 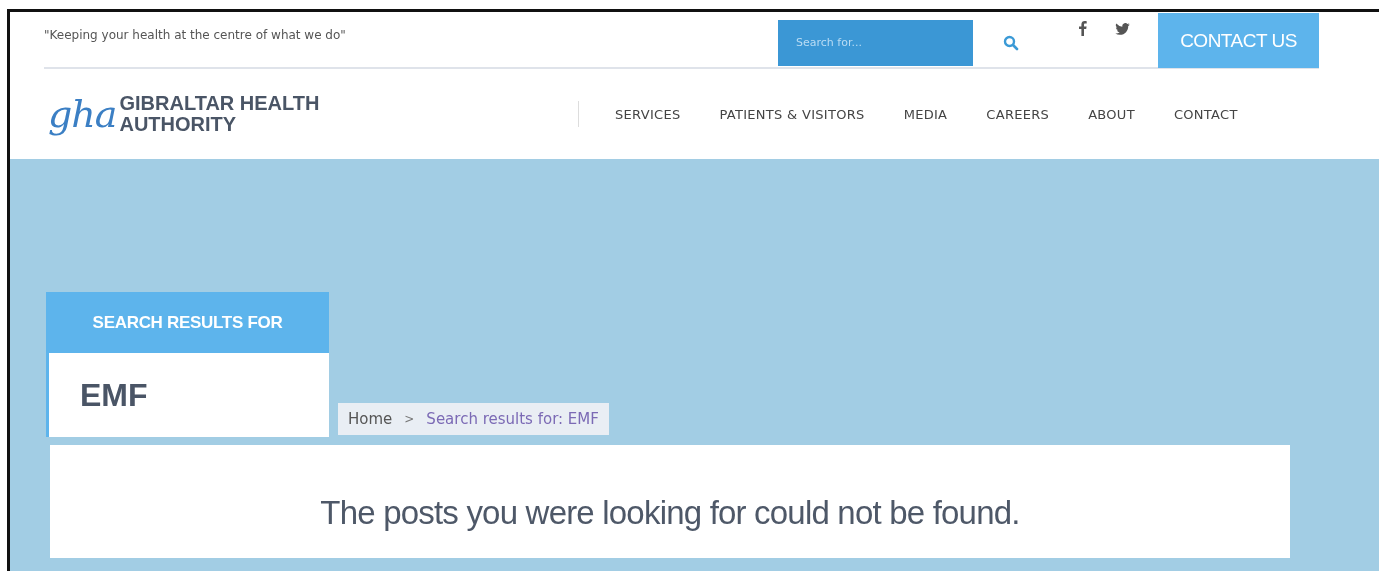 I want to click on facebook-icon, so click(x=1083, y=28).